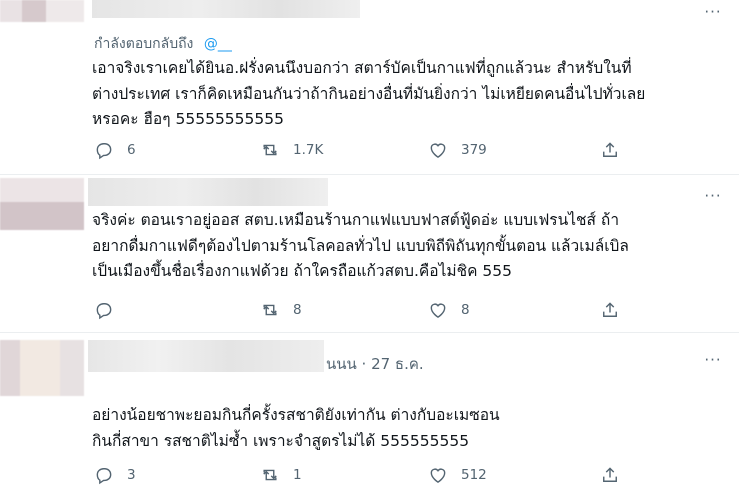 Image resolution: width=739 pixels, height=502 pixels. I want to click on like-count: 379, so click(474, 150).